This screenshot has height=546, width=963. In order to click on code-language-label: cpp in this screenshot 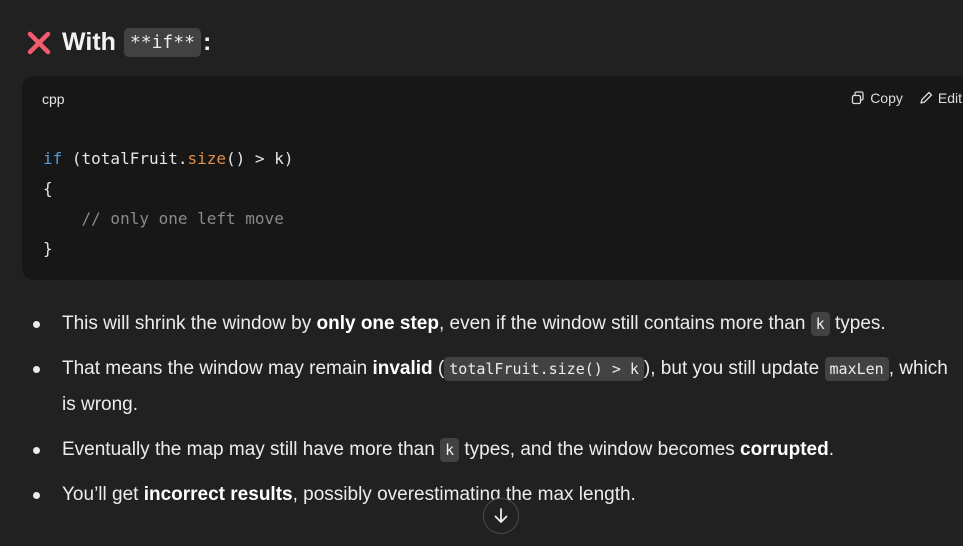, I will do `click(53, 99)`.